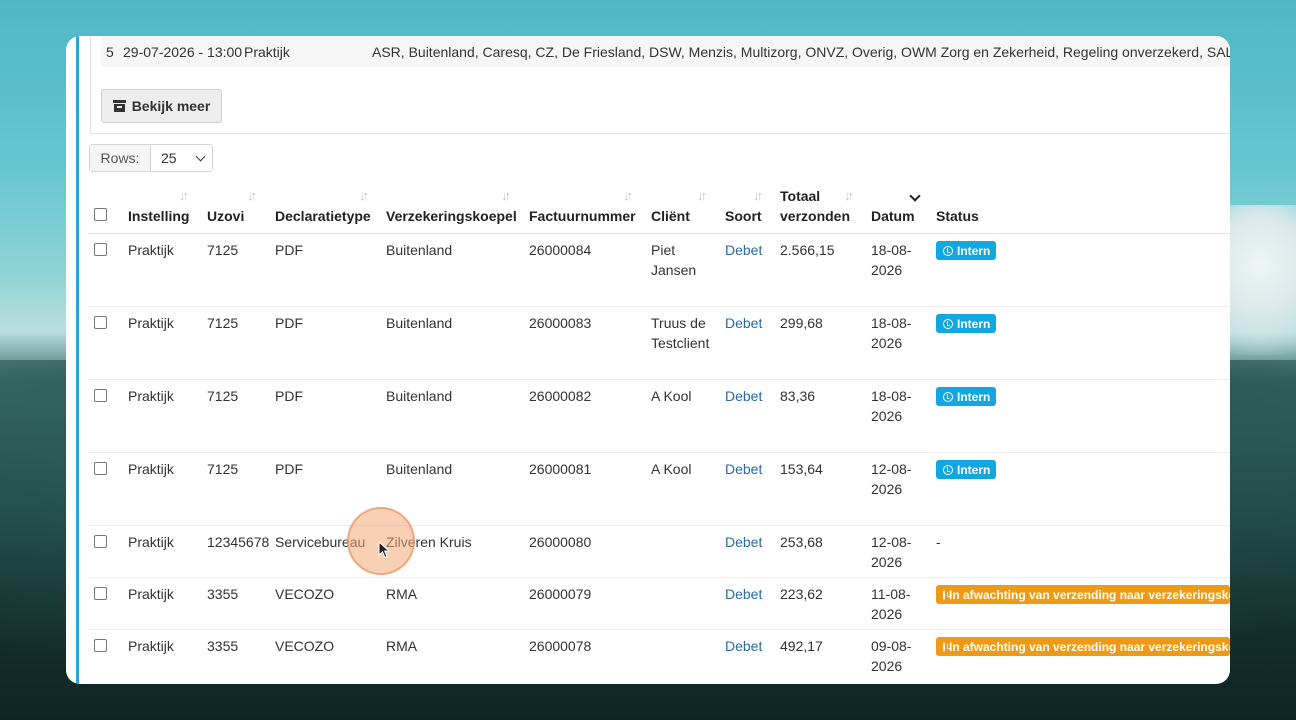 The width and height of the screenshot is (1296, 720). I want to click on accent-bar, so click(77, 360).